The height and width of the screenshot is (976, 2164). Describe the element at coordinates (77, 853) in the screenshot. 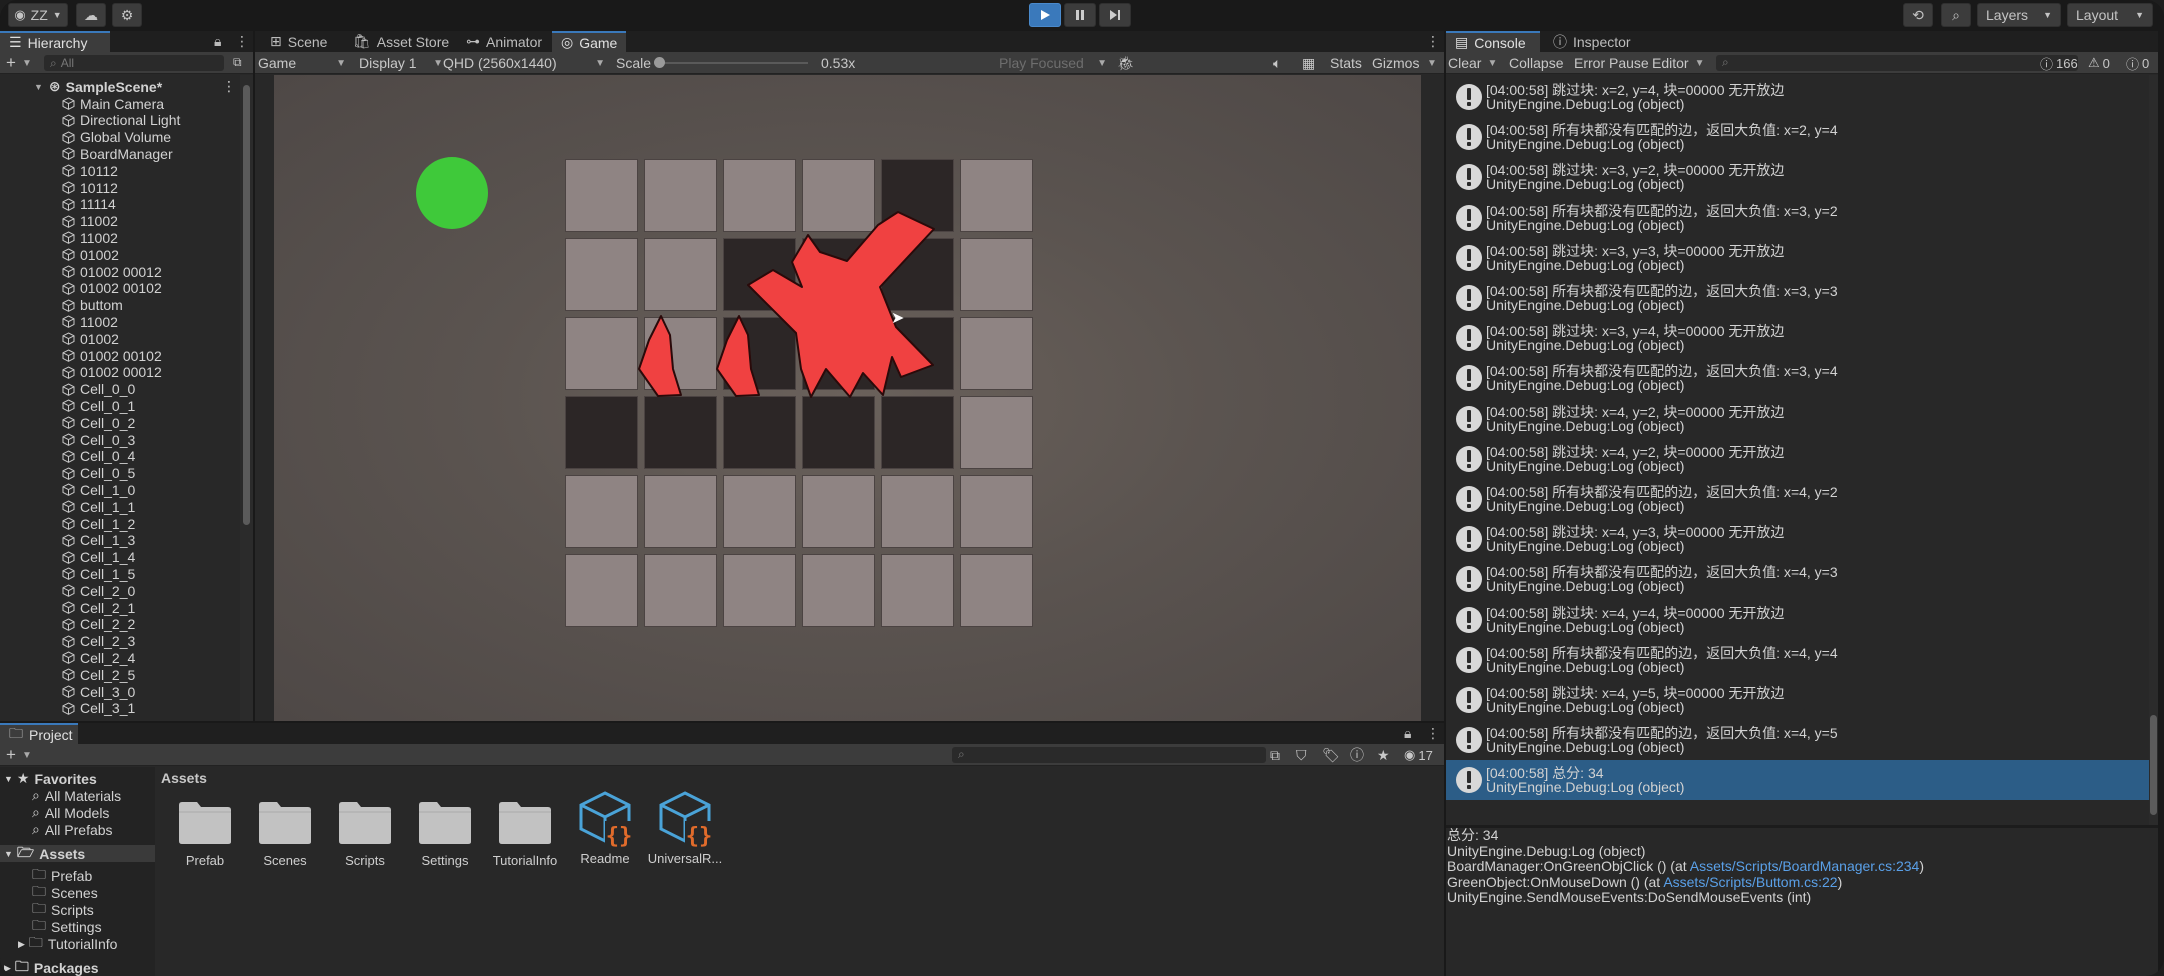

I see `assets-root: ▼ 🗁 Assets` at that location.